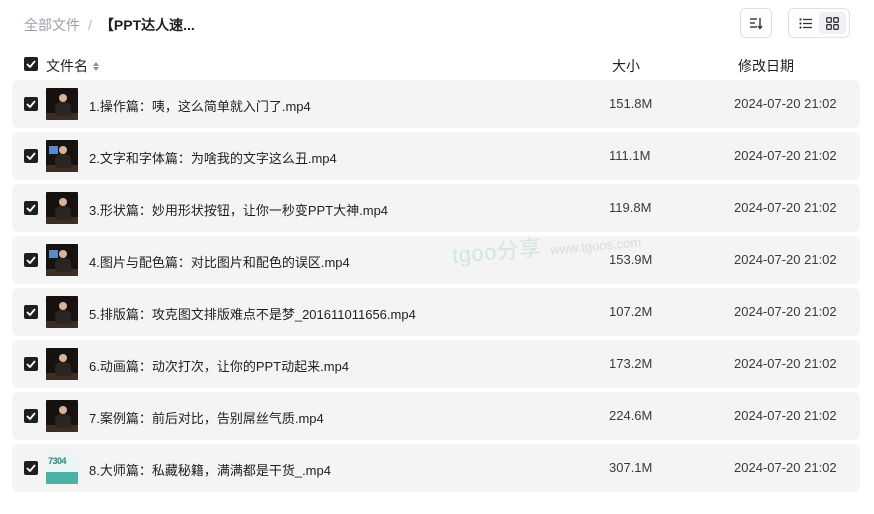 The width and height of the screenshot is (874, 514). What do you see at coordinates (436, 64) in the screenshot?
I see `file-list-header: 文件名 大小 修改日期` at bounding box center [436, 64].